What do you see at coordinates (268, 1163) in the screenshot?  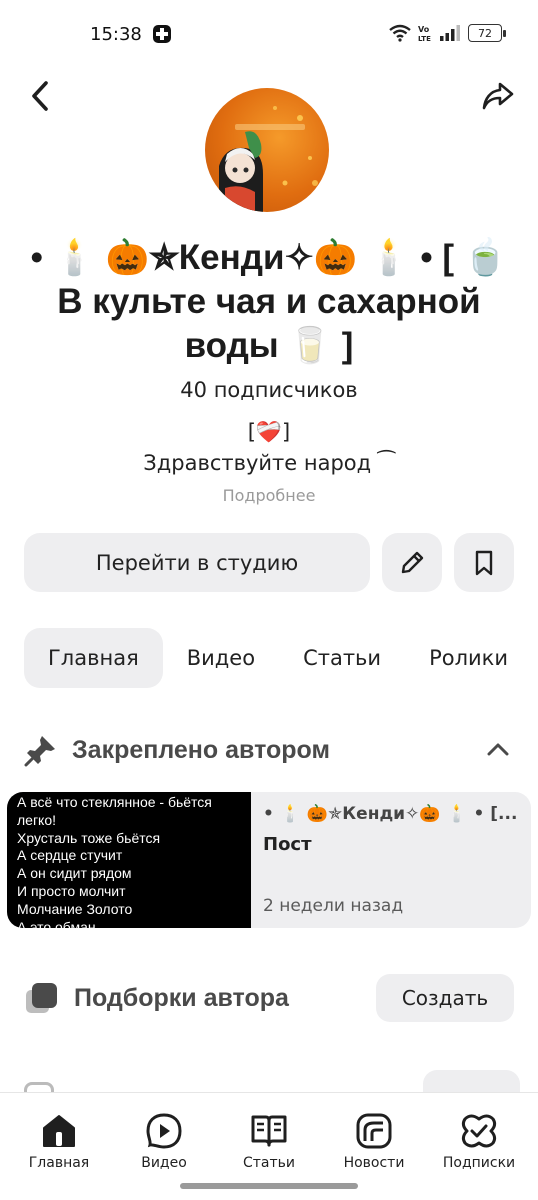 I see `nav-label: Статьи` at bounding box center [268, 1163].